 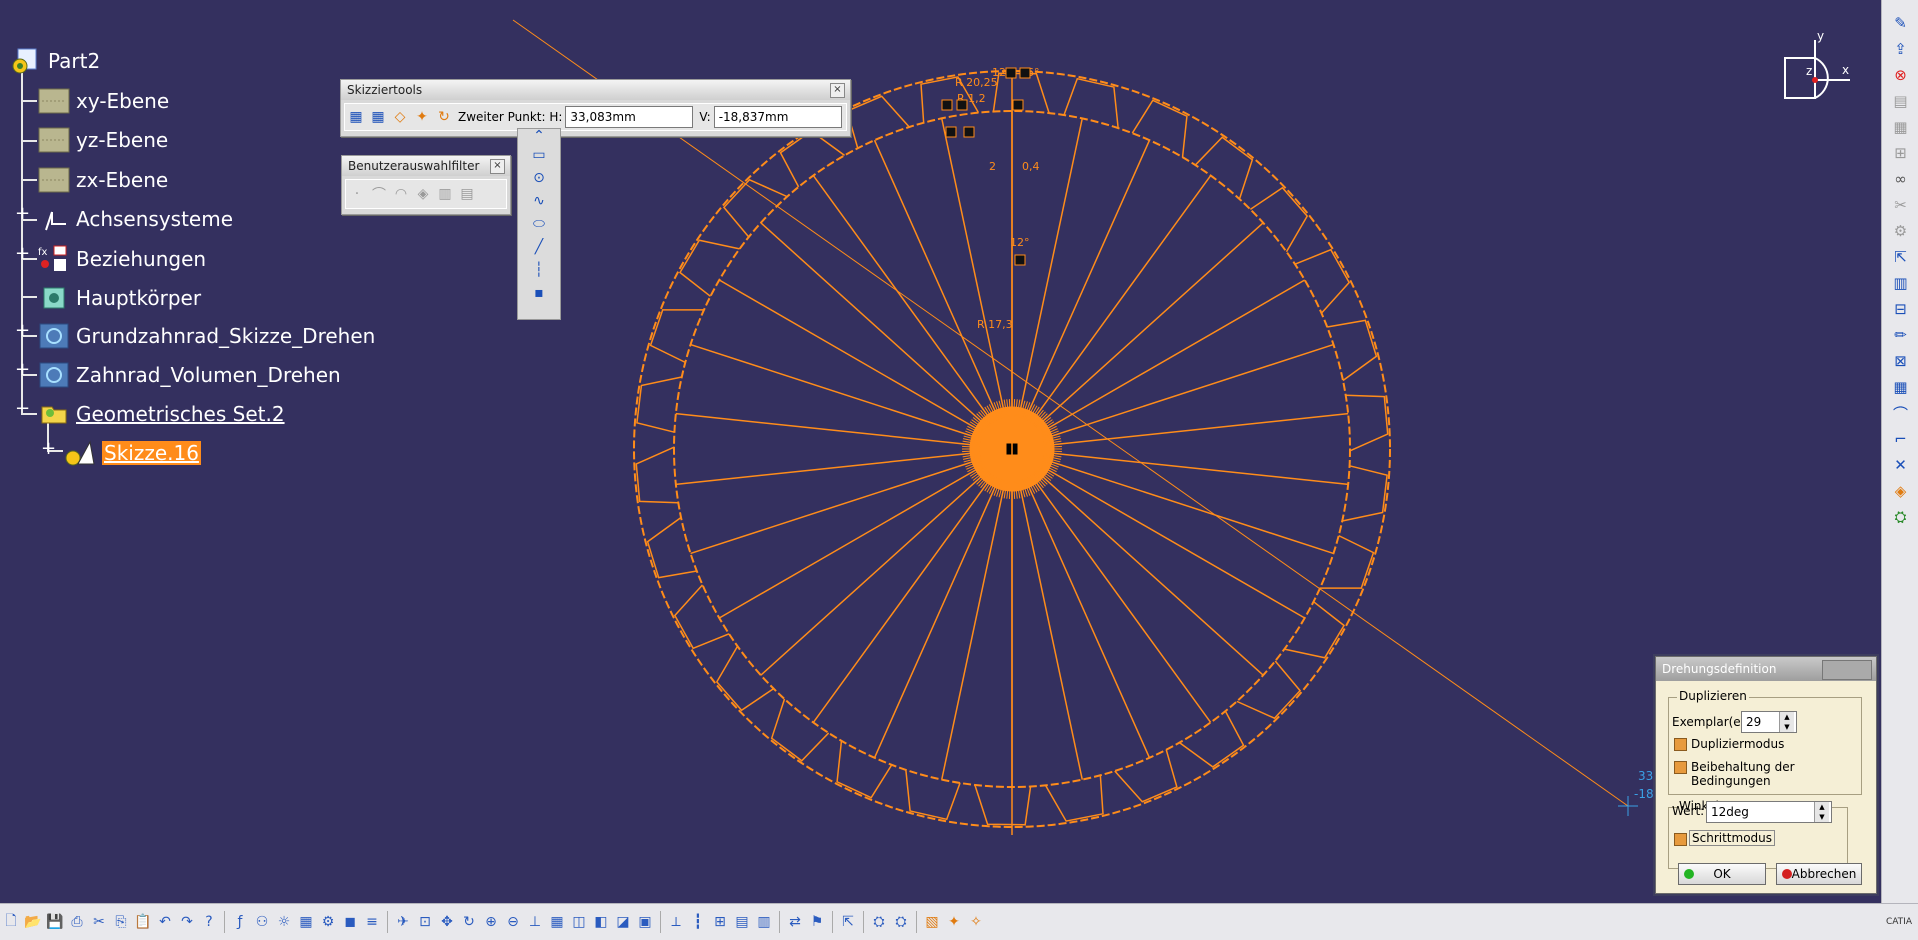 I want to click on sketch-pen-icon: ✎, so click(x=1901, y=23).